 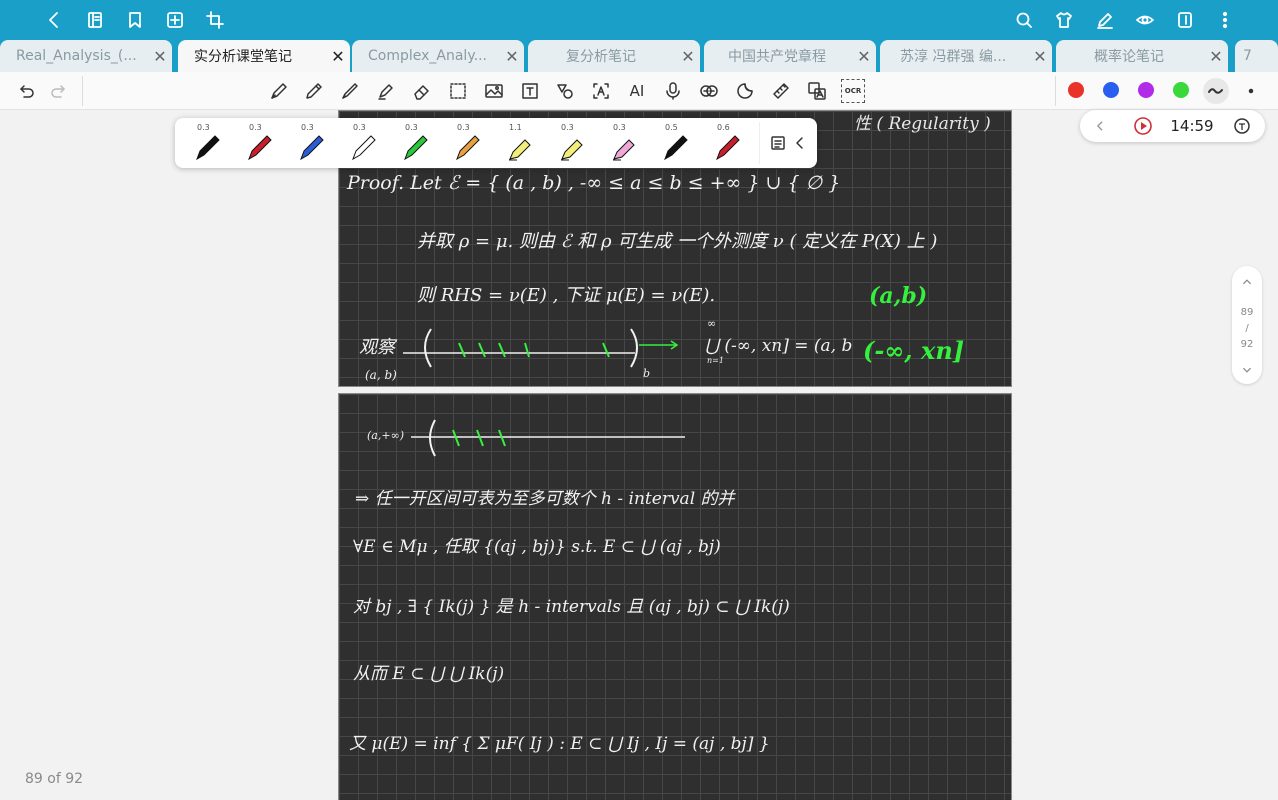 I want to click on sticker-icon, so click(x=745, y=91).